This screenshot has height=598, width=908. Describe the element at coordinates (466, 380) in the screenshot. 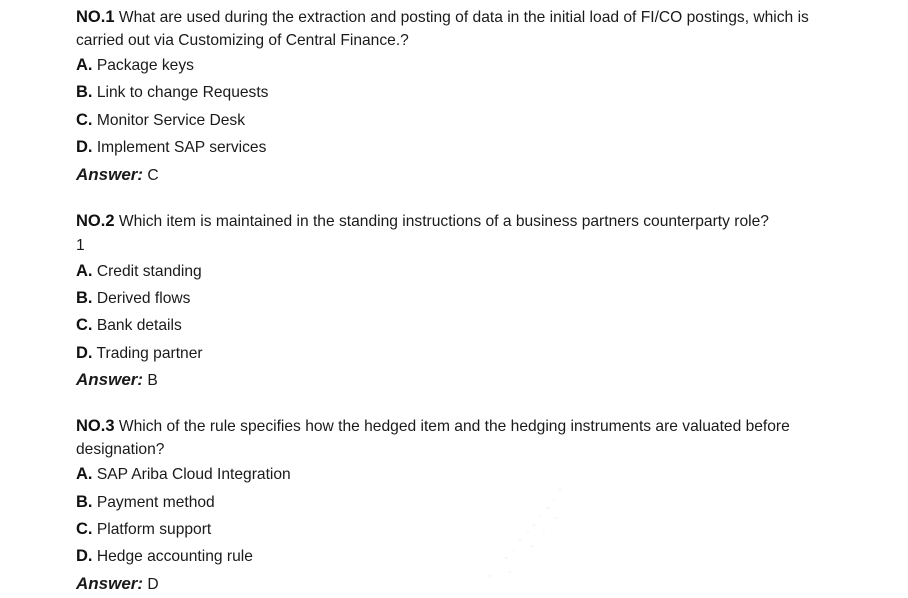

I see `answer-line: Answer: B` at that location.